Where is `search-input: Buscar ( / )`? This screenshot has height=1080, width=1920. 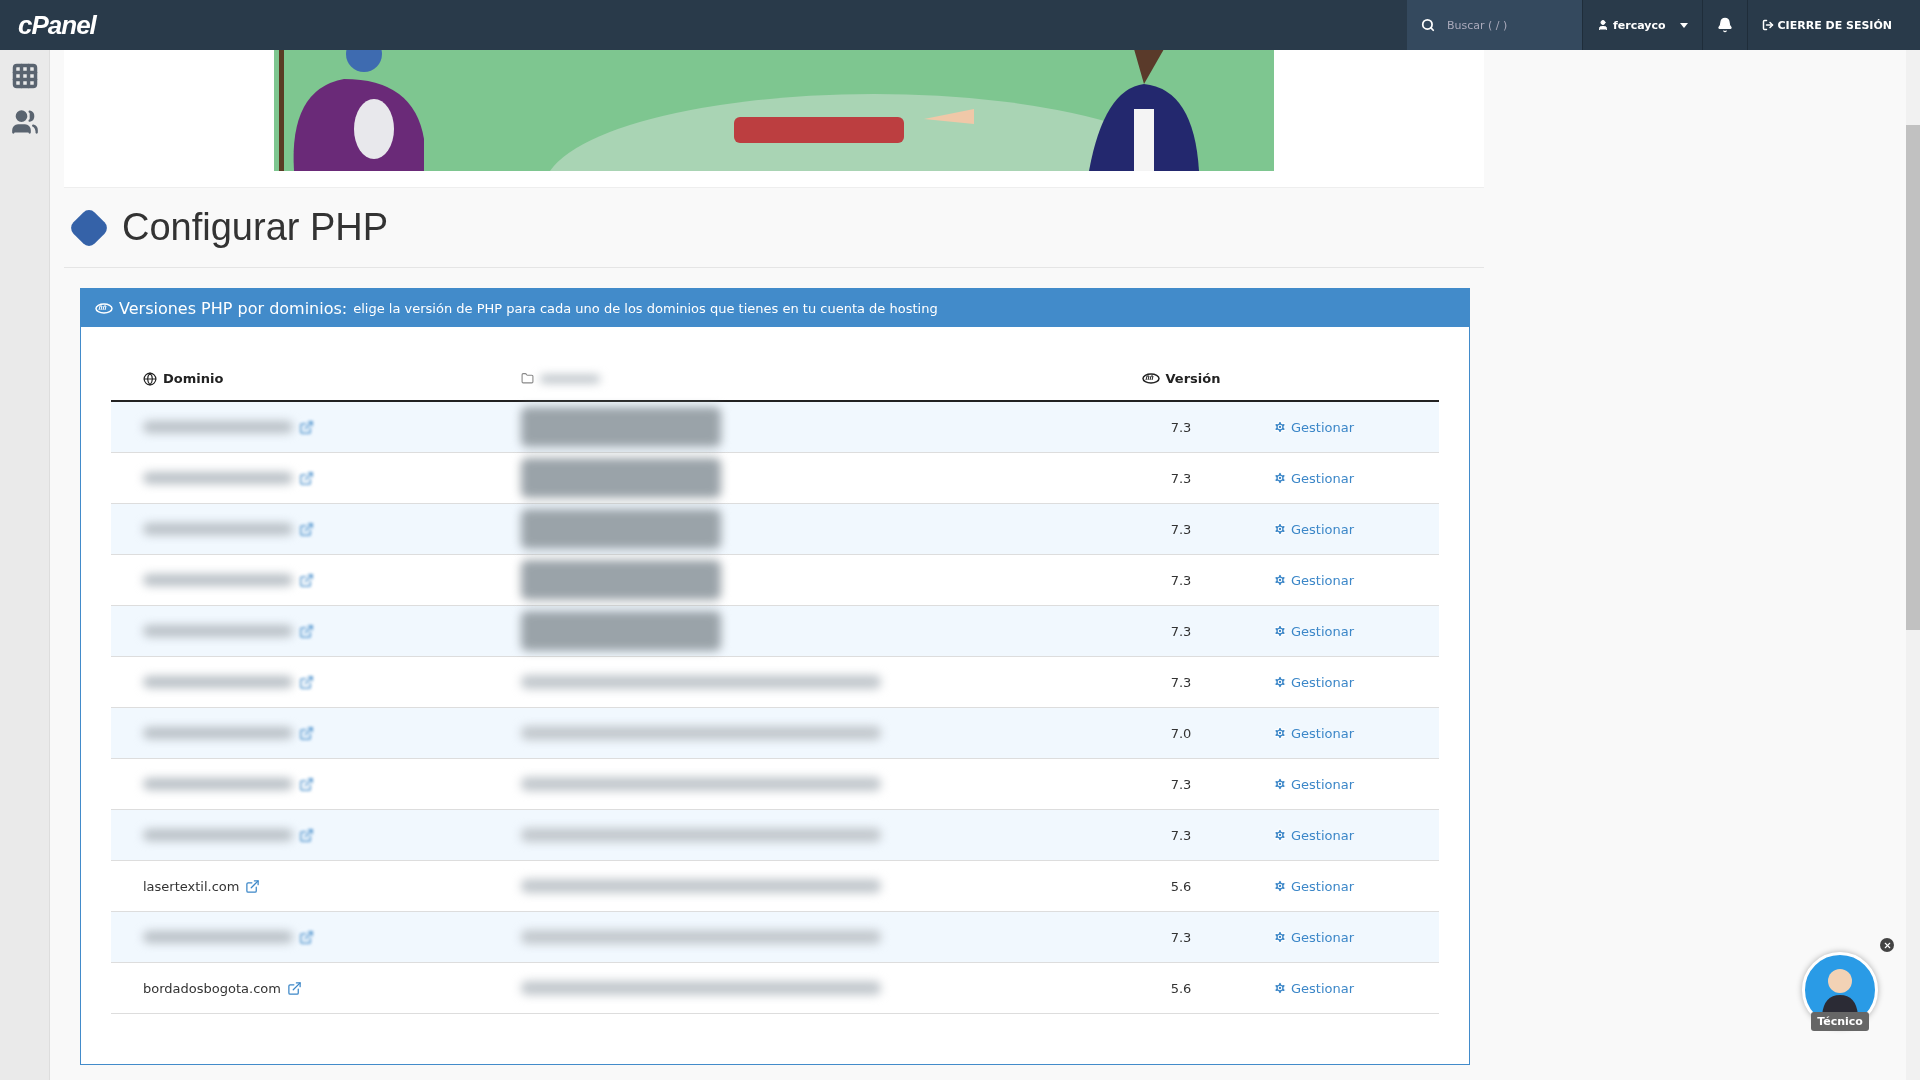
search-input: Buscar ( / ) is located at coordinates (1500, 25).